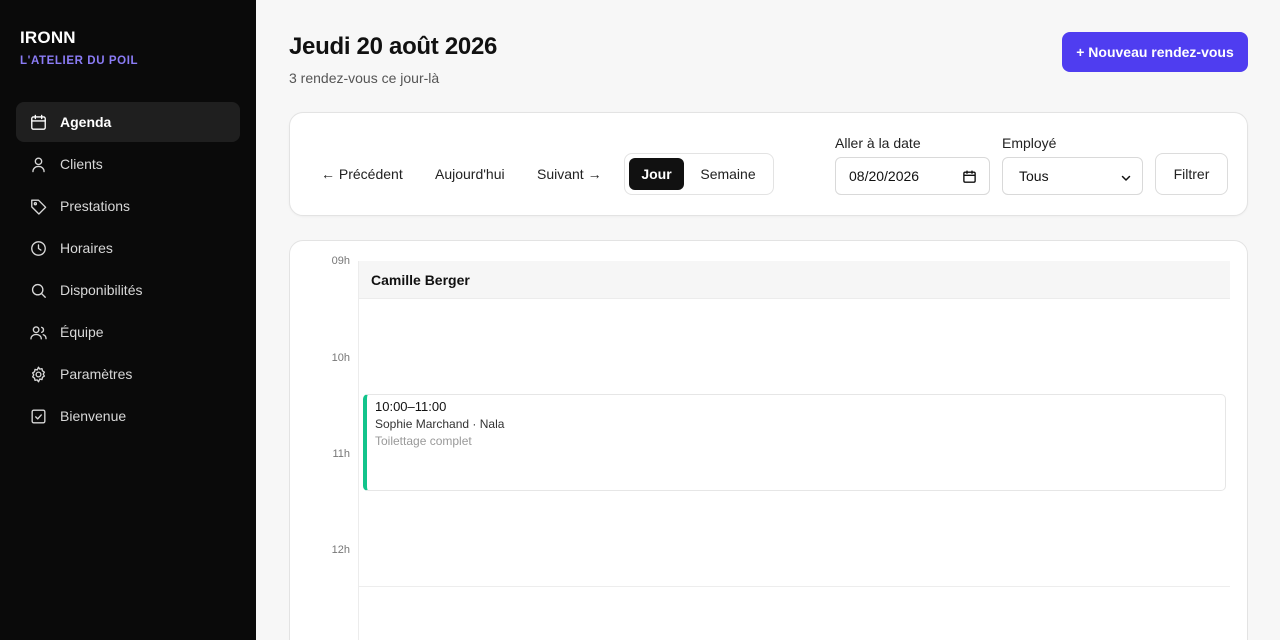 The height and width of the screenshot is (640, 1280). Describe the element at coordinates (82, 332) in the screenshot. I see `sidebar-item-label: Équipe` at that location.